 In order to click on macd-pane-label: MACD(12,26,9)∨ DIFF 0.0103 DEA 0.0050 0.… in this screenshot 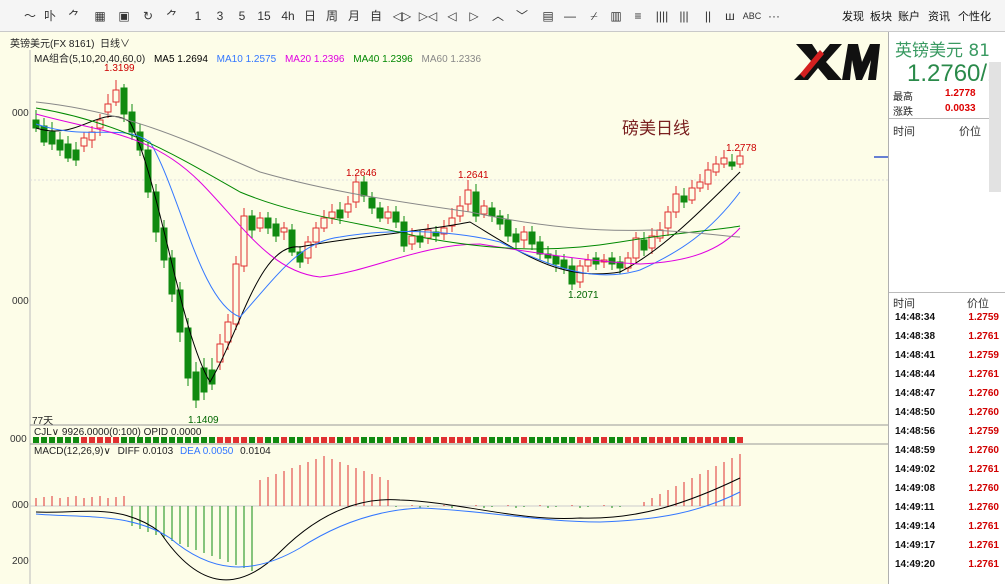, I will do `click(152, 451)`.